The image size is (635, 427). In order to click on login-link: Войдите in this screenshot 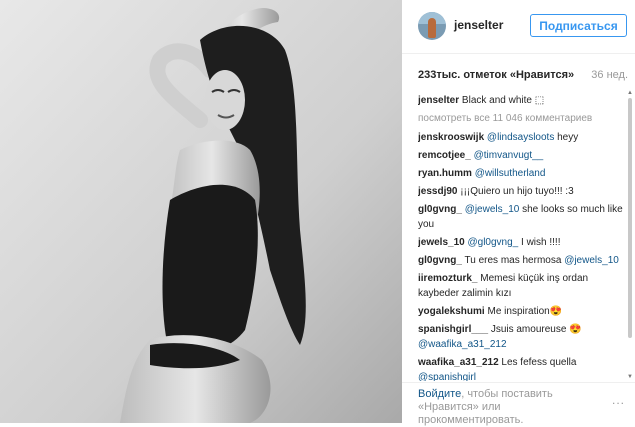, I will do `click(439, 394)`.